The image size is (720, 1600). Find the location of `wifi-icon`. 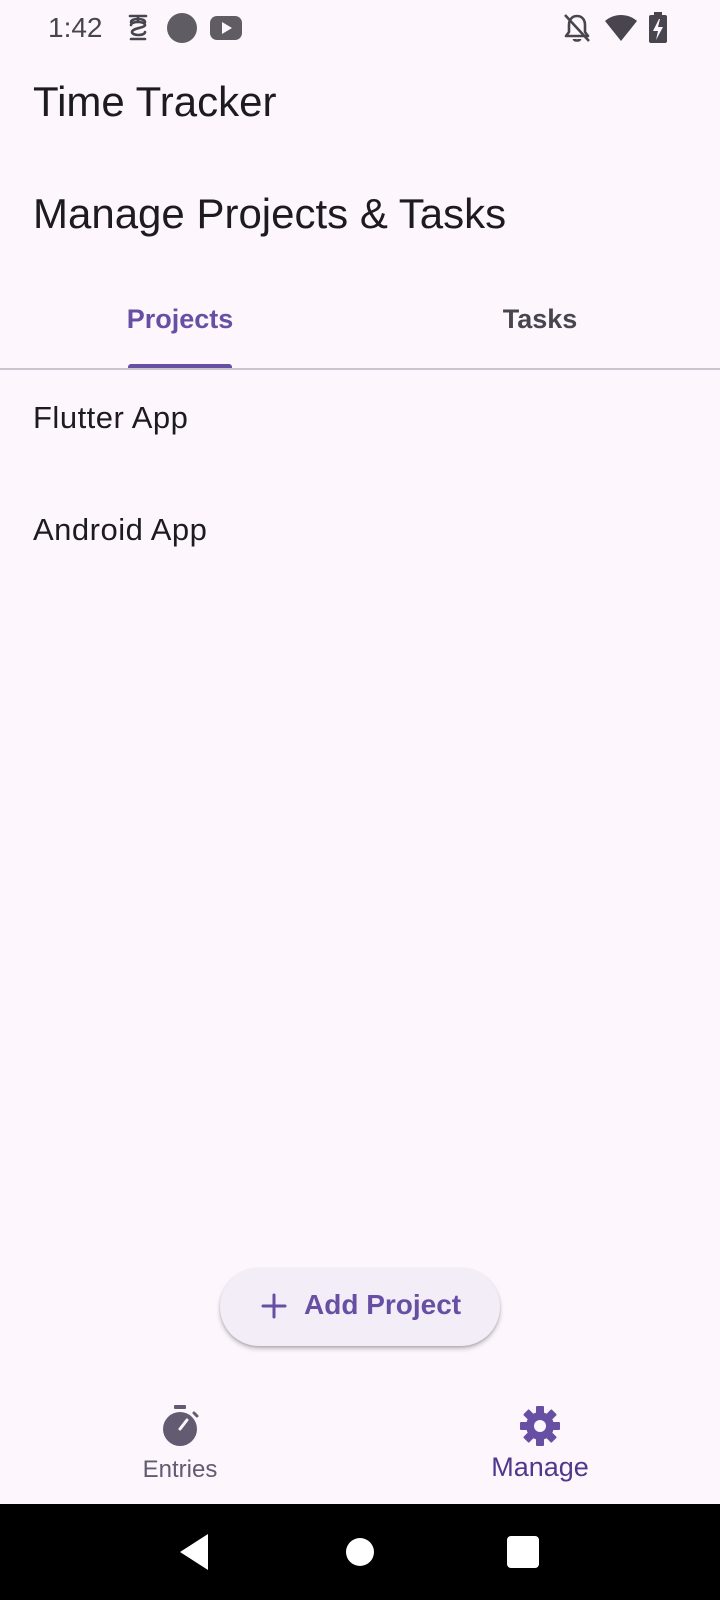

wifi-icon is located at coordinates (621, 28).